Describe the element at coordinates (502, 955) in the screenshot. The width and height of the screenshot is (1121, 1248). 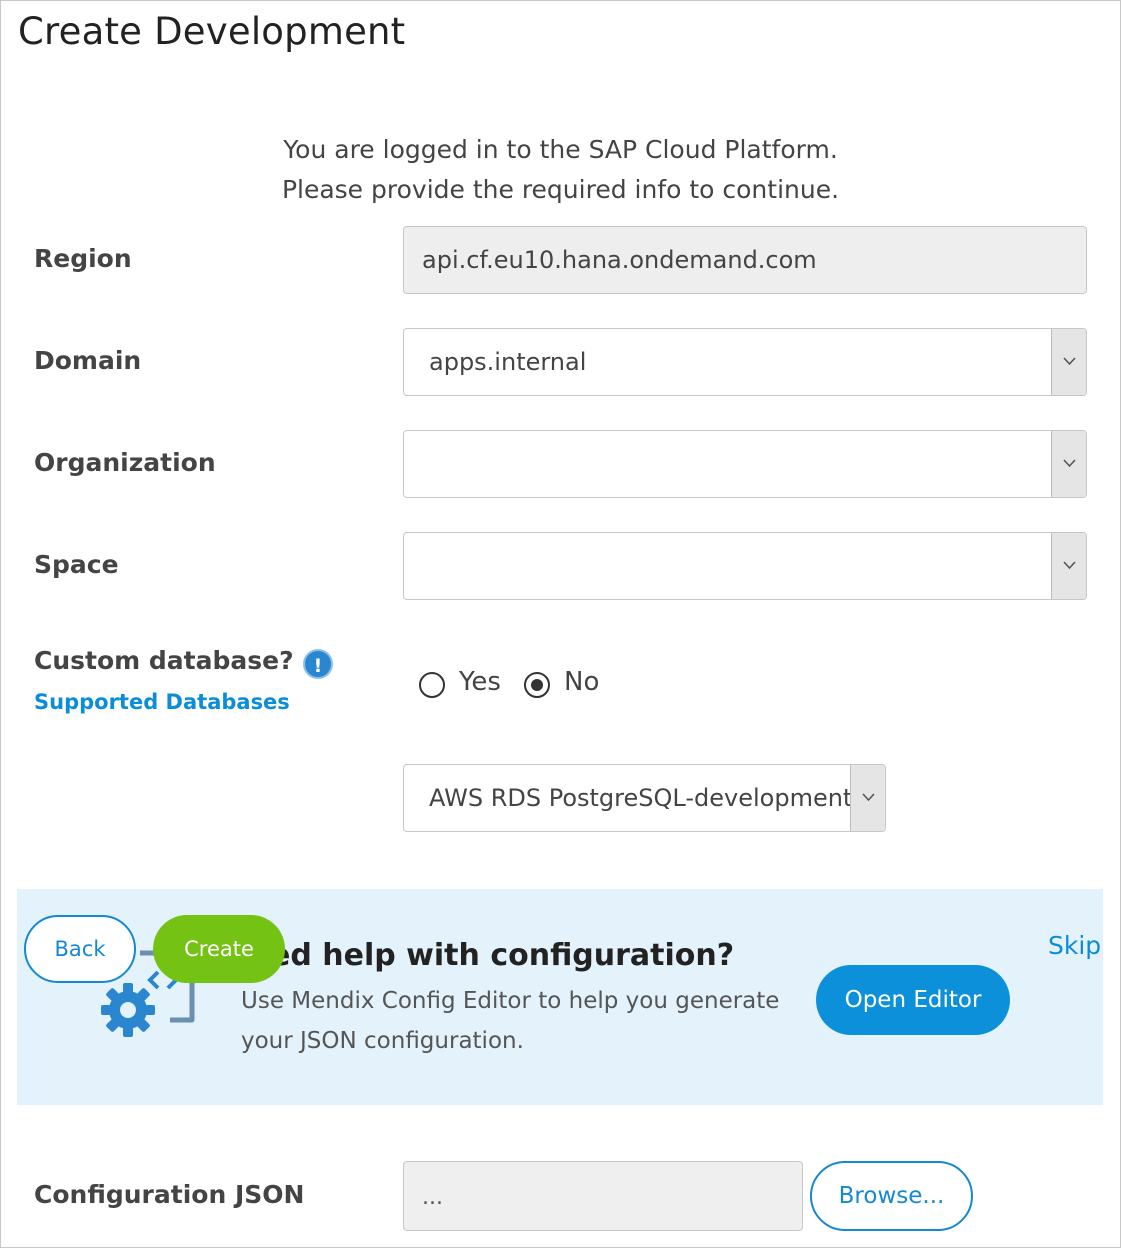
I see `banner-title: ed help with configuration?` at that location.